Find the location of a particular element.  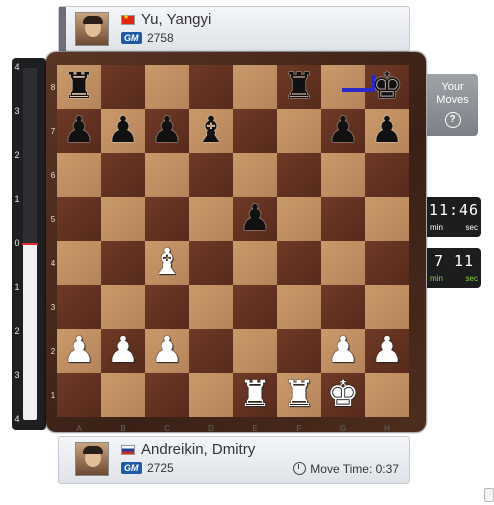

square-g8 is located at coordinates (343, 87).